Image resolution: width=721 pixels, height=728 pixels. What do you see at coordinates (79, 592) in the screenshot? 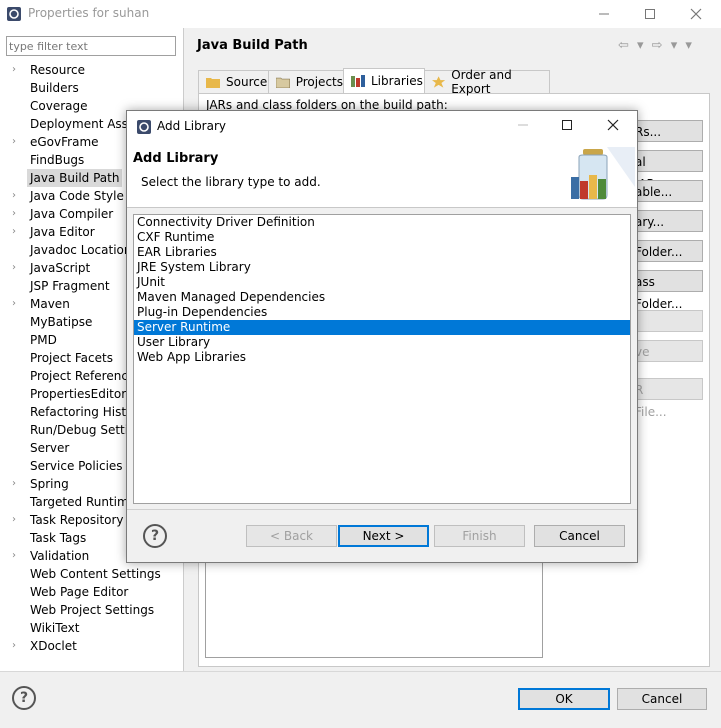
I see `tree-item-label: Web Page Editor` at bounding box center [79, 592].